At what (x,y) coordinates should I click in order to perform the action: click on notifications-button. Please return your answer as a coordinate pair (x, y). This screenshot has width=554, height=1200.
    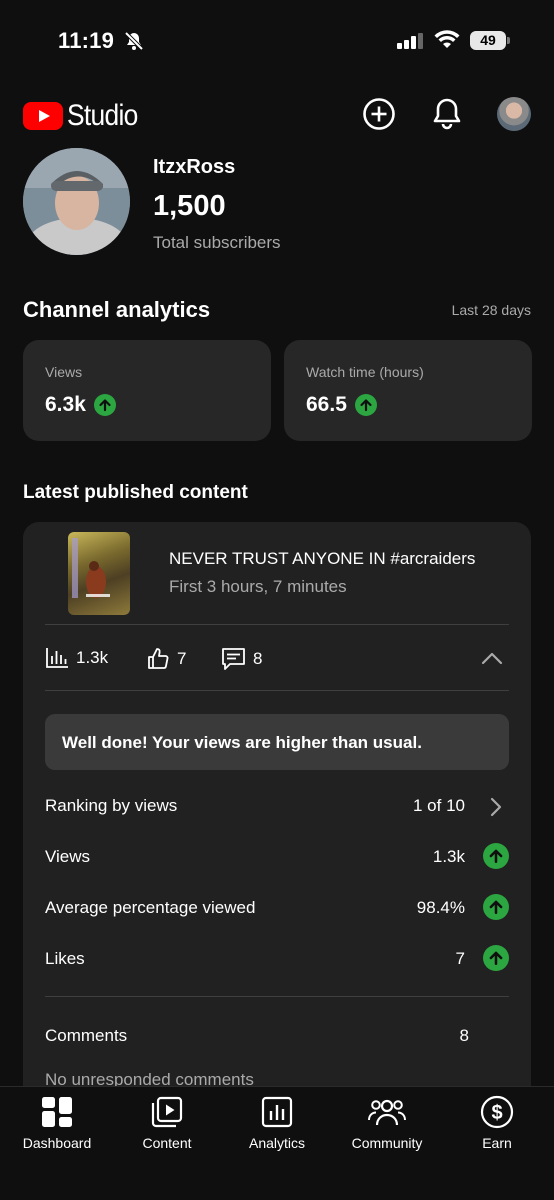
    Looking at the image, I should click on (447, 114).